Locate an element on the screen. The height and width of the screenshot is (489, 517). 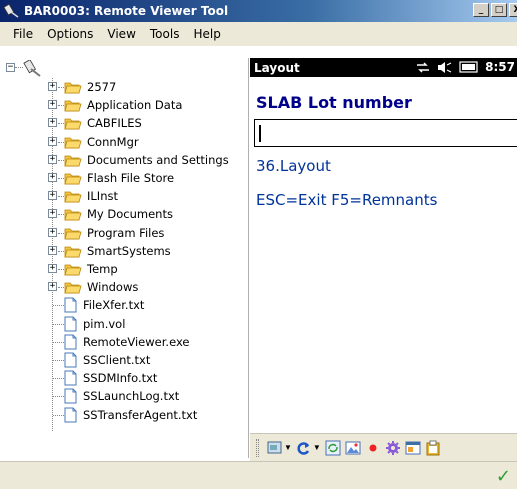
folder-label: Application Data is located at coordinates (135, 105).